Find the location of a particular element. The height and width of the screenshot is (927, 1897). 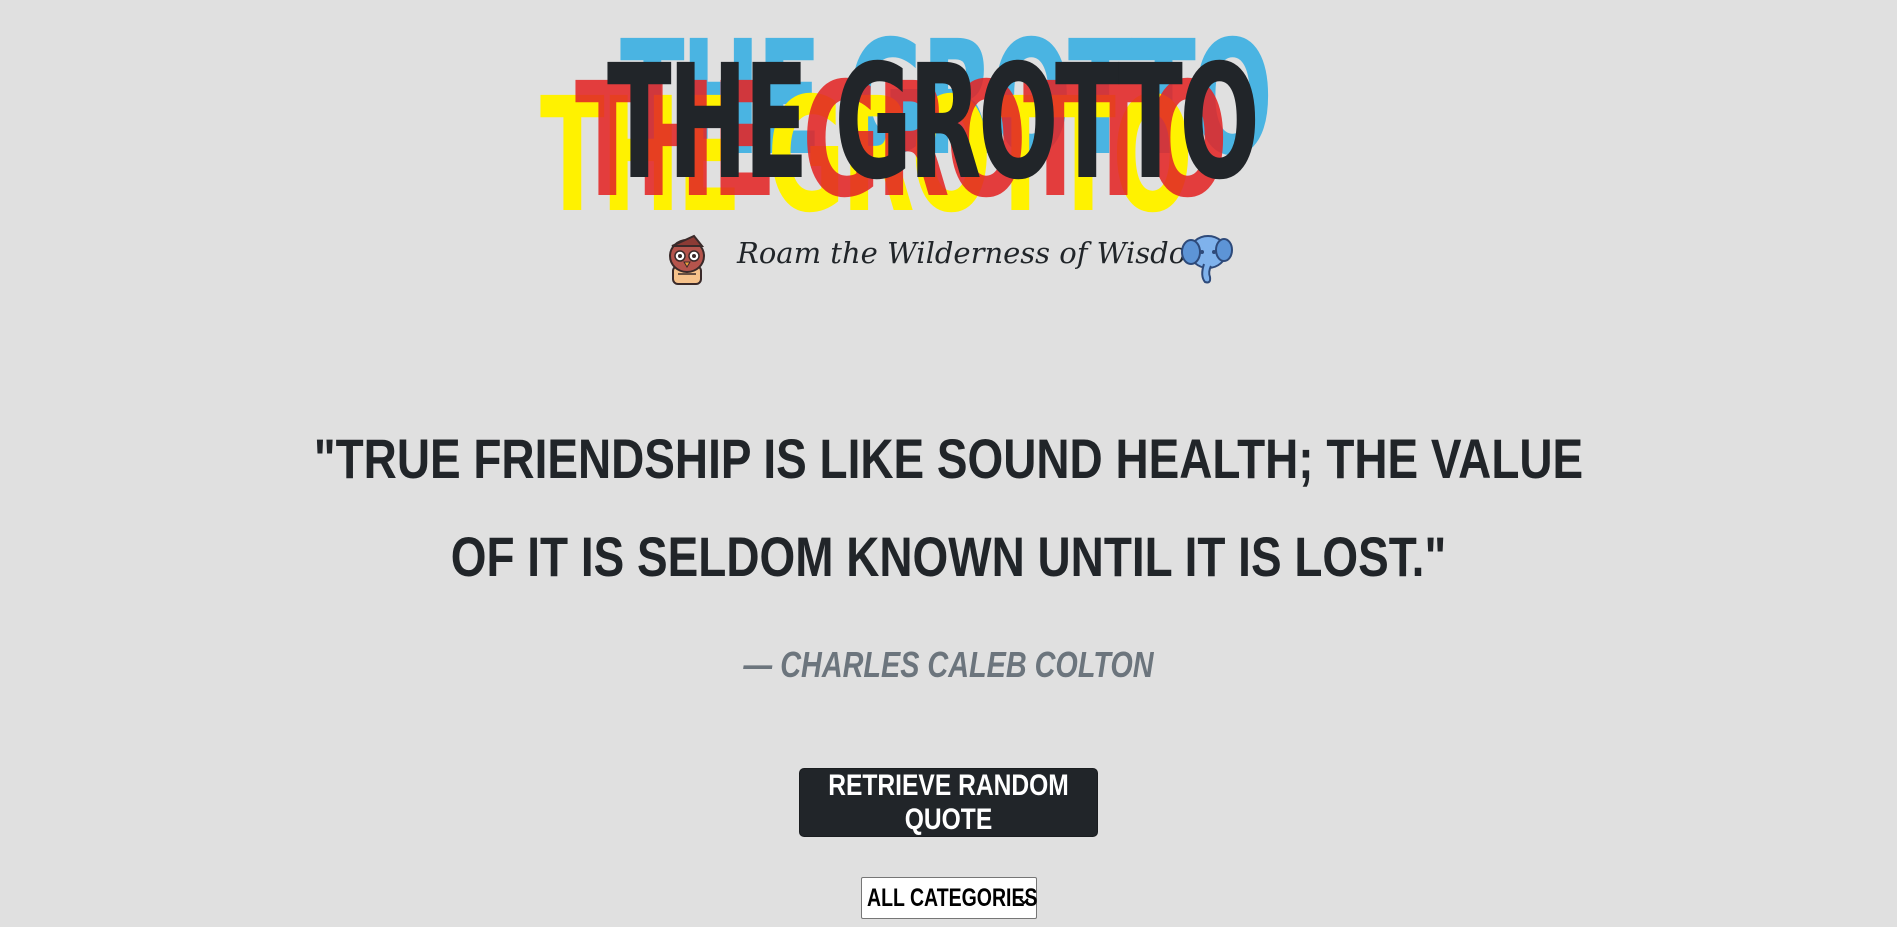

retrieve-random-quote-button: RETRIEVE RANDOM QUOTE is located at coordinates (948, 802).